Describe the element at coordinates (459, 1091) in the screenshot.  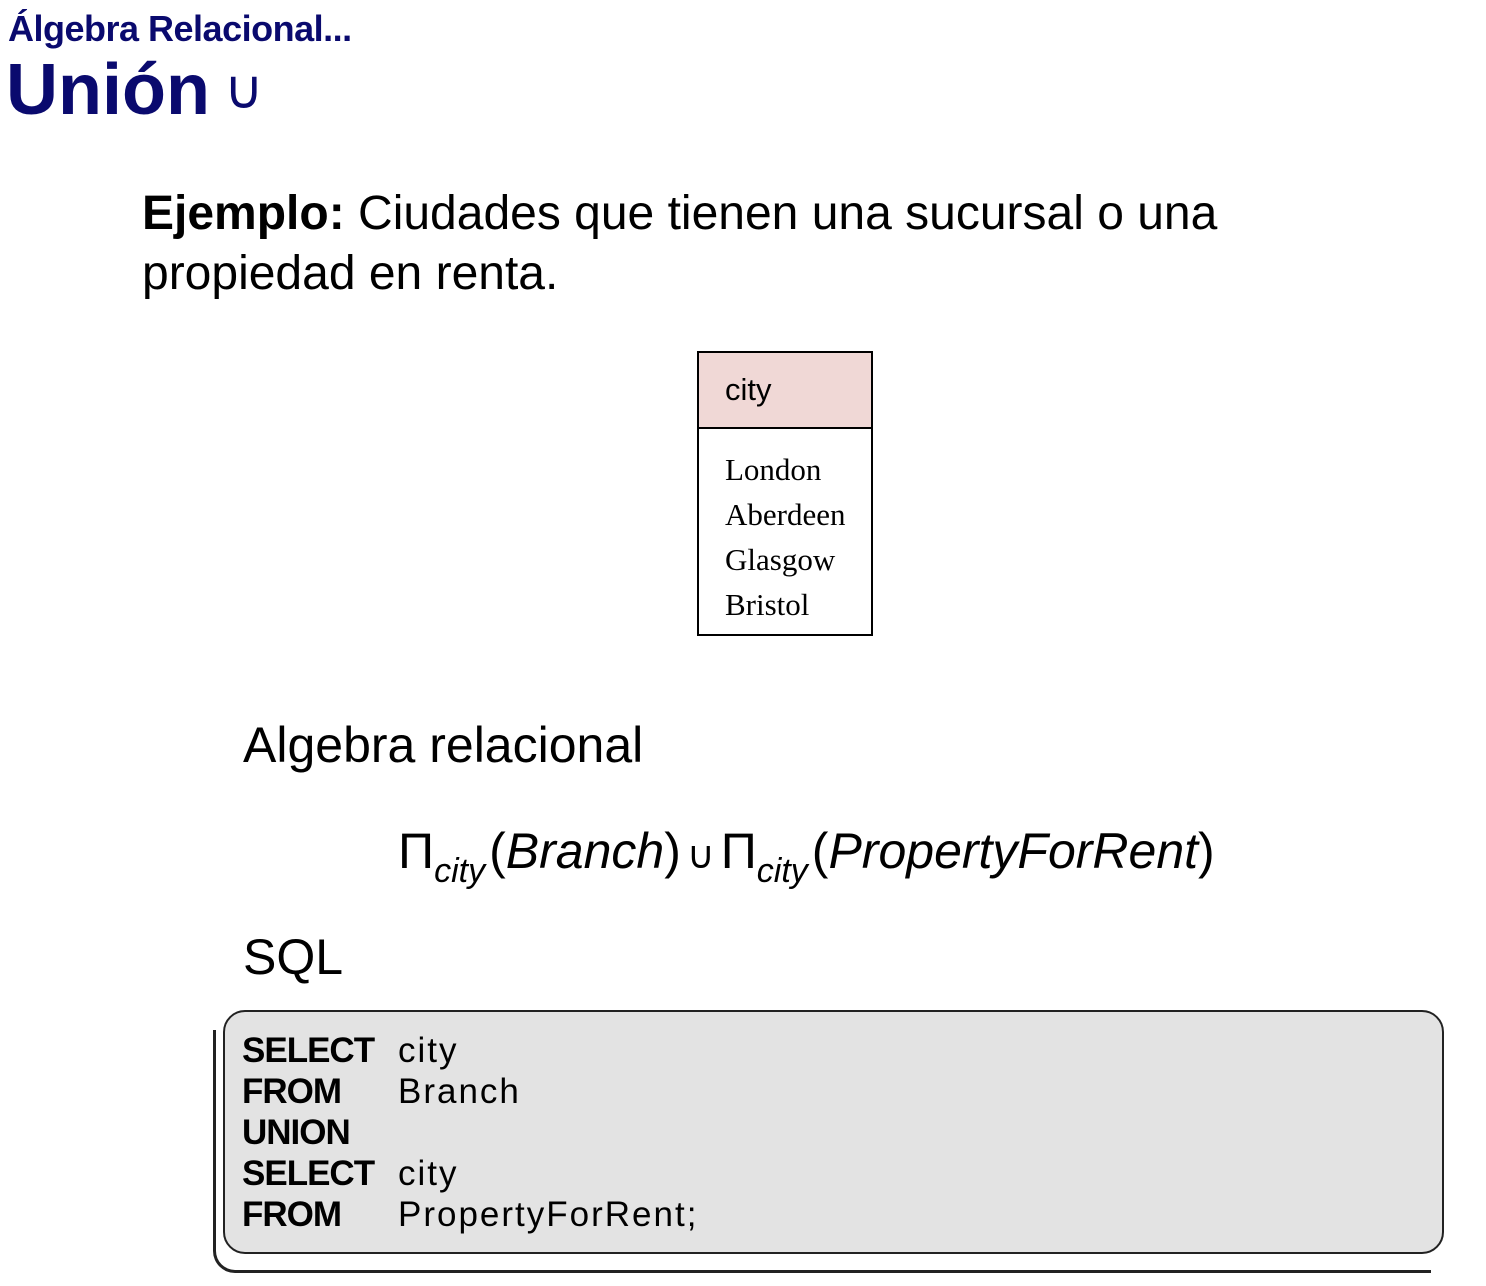
I see `sql-value: Branch` at that location.